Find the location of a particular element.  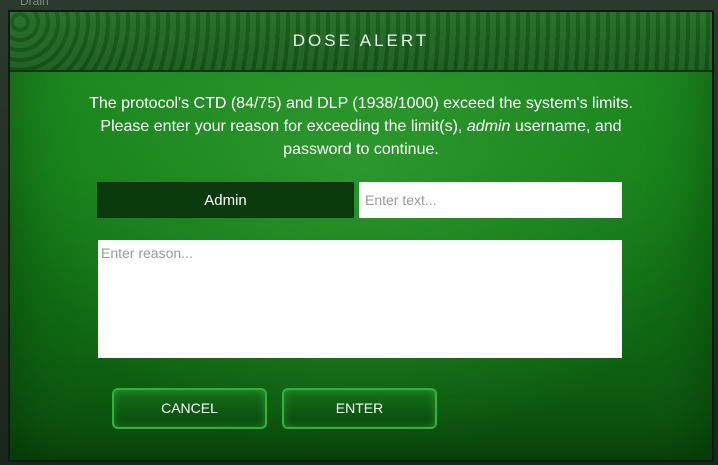

enter-button: ENTER is located at coordinates (359, 408).